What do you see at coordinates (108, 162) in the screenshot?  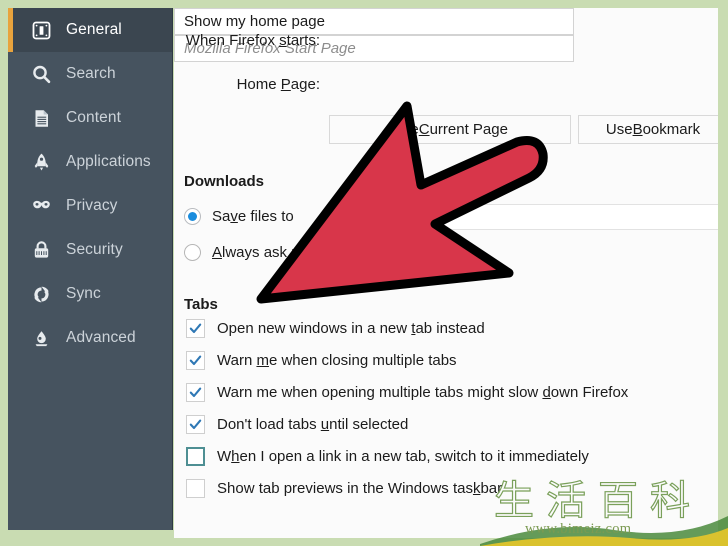 I see `sidebar-item-label: Applications` at bounding box center [108, 162].